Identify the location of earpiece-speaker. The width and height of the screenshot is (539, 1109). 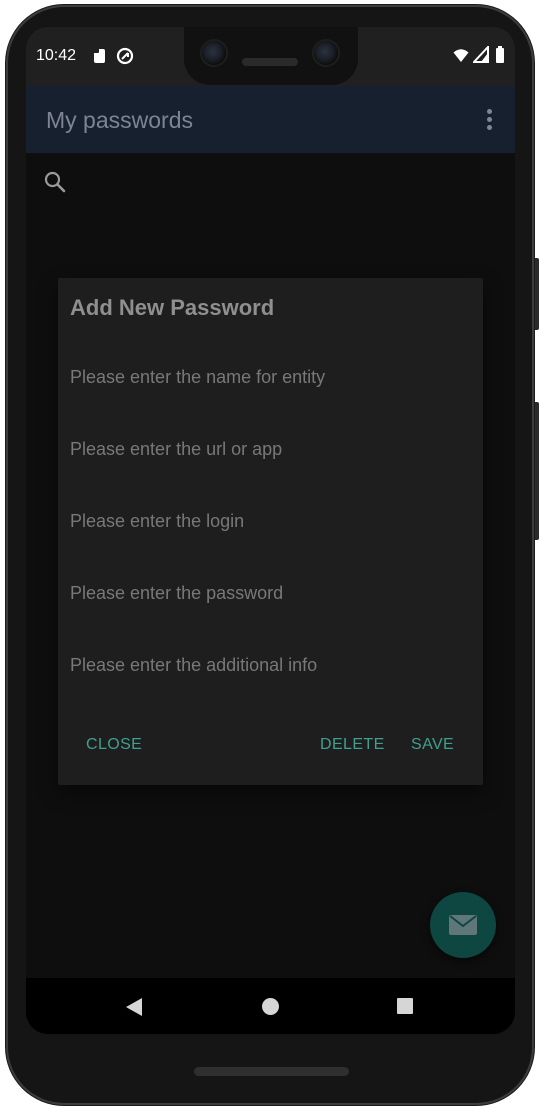
(270, 62).